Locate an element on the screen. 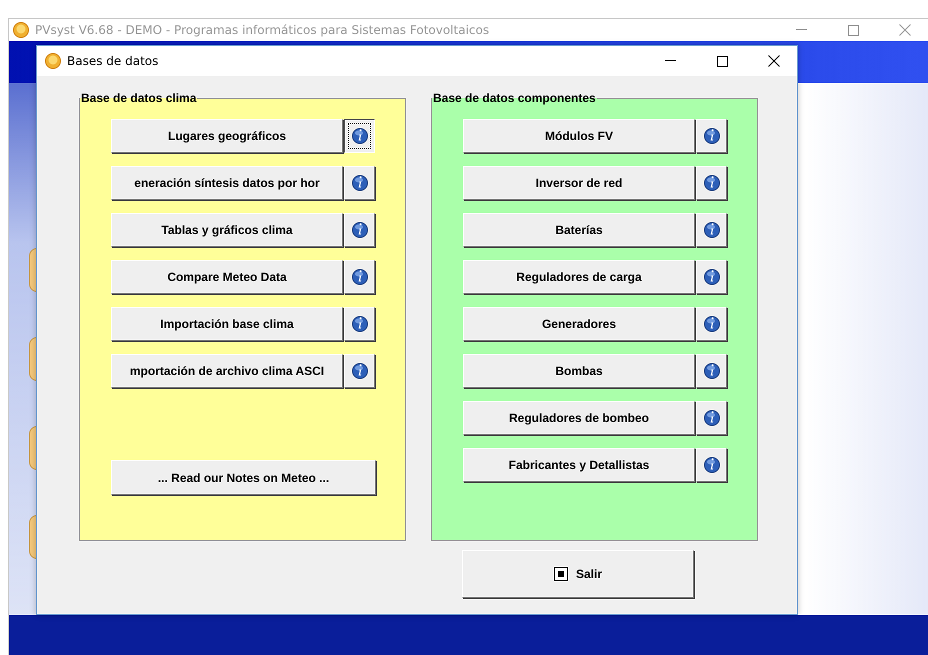  dialog-logo-icon is located at coordinates (53, 61).